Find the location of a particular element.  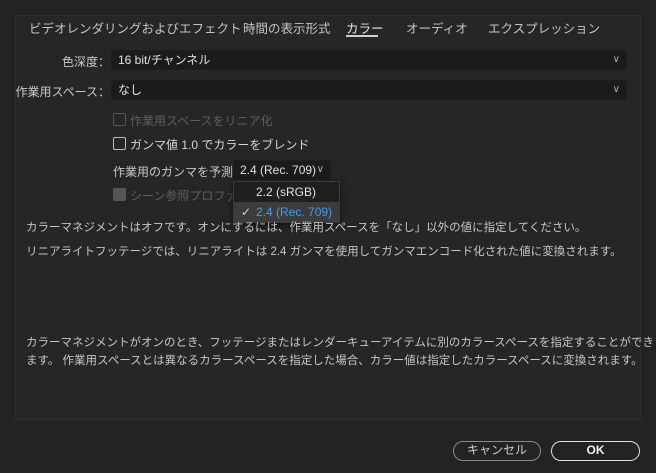

color-depth-value: 16 bit/チャンネル is located at coordinates (164, 60).